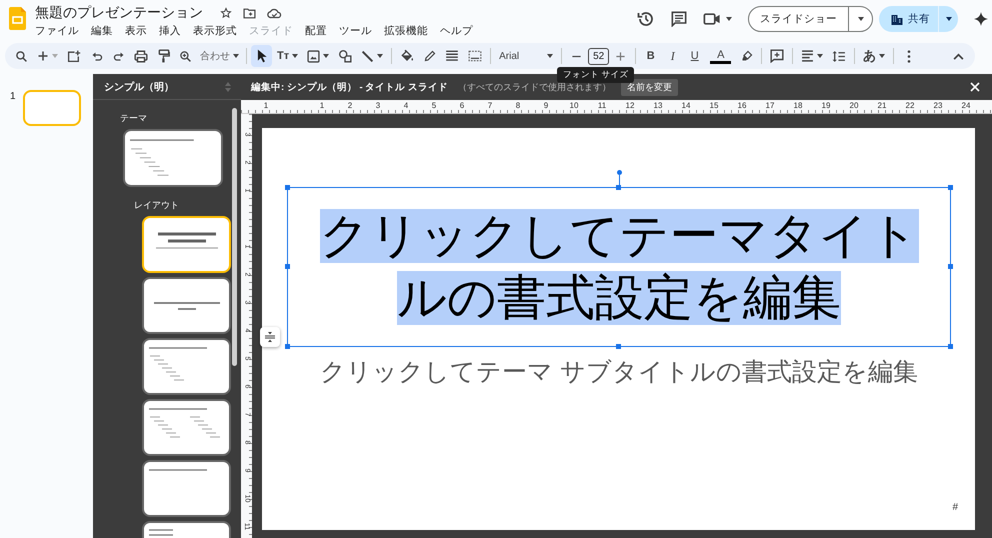 This screenshot has width=992, height=538. What do you see at coordinates (355, 31) in the screenshot?
I see `menu-item: ツール` at bounding box center [355, 31].